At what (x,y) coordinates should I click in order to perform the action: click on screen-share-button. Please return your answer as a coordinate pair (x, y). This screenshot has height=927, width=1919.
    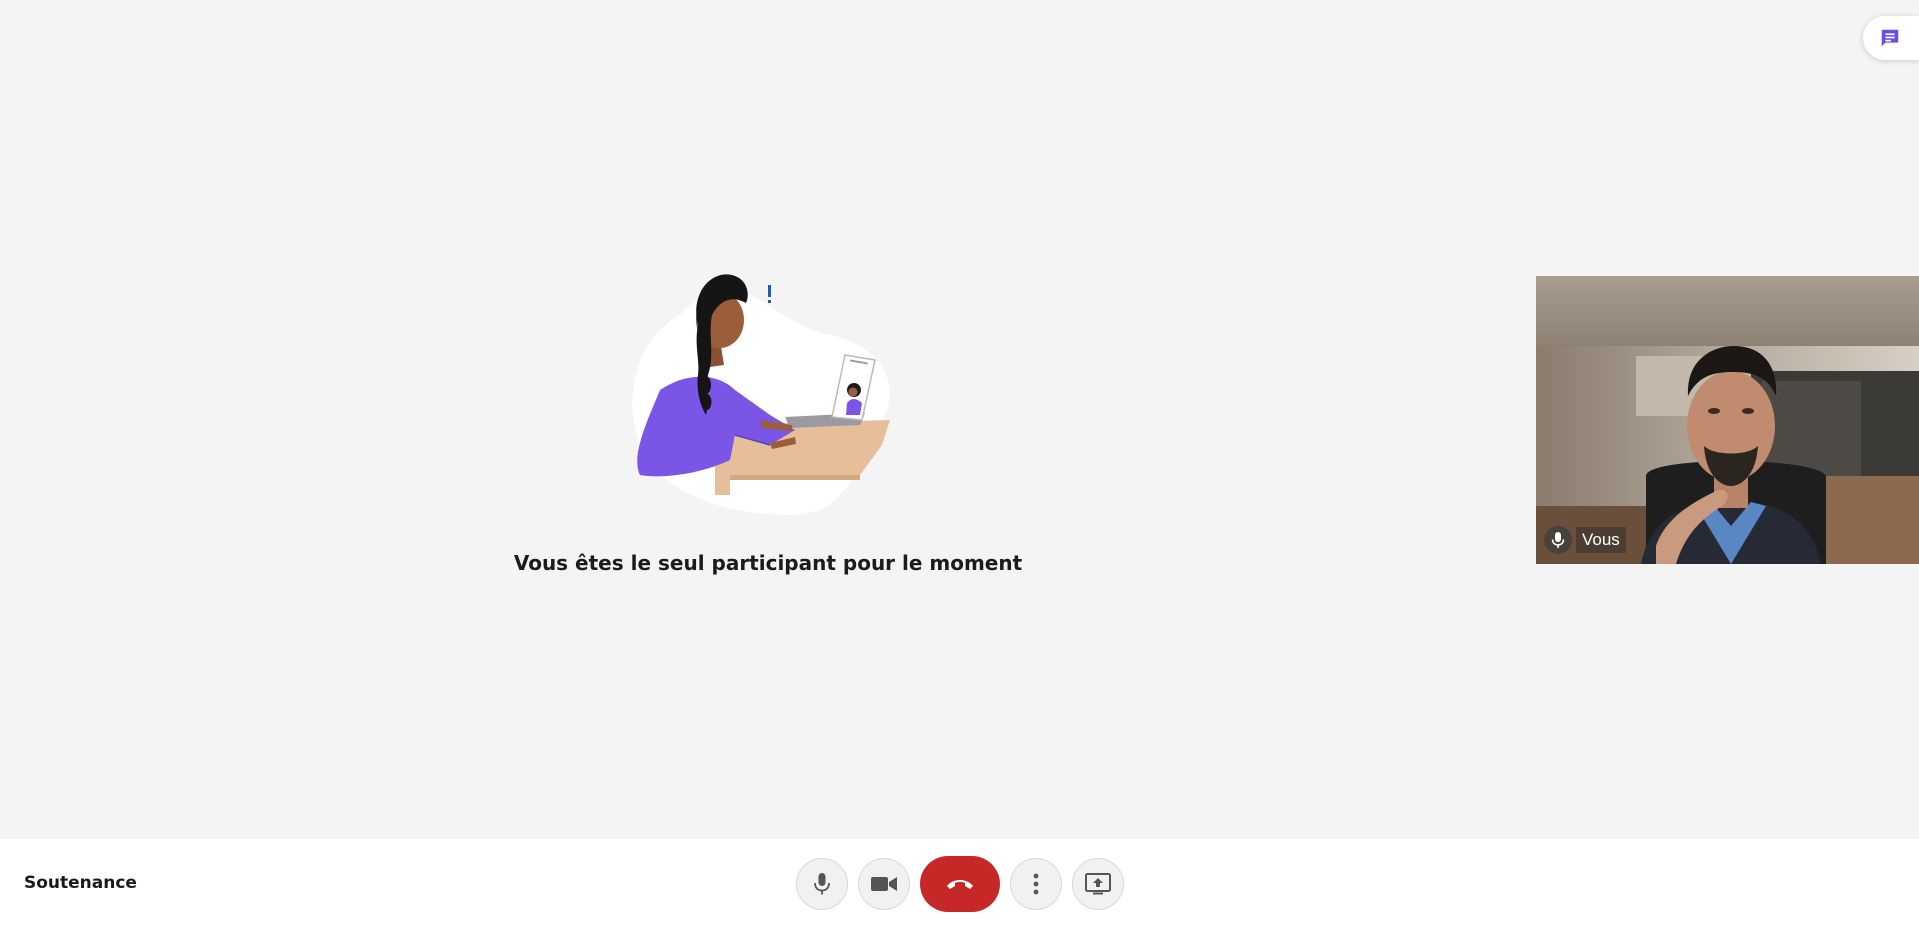
    Looking at the image, I should click on (1098, 884).